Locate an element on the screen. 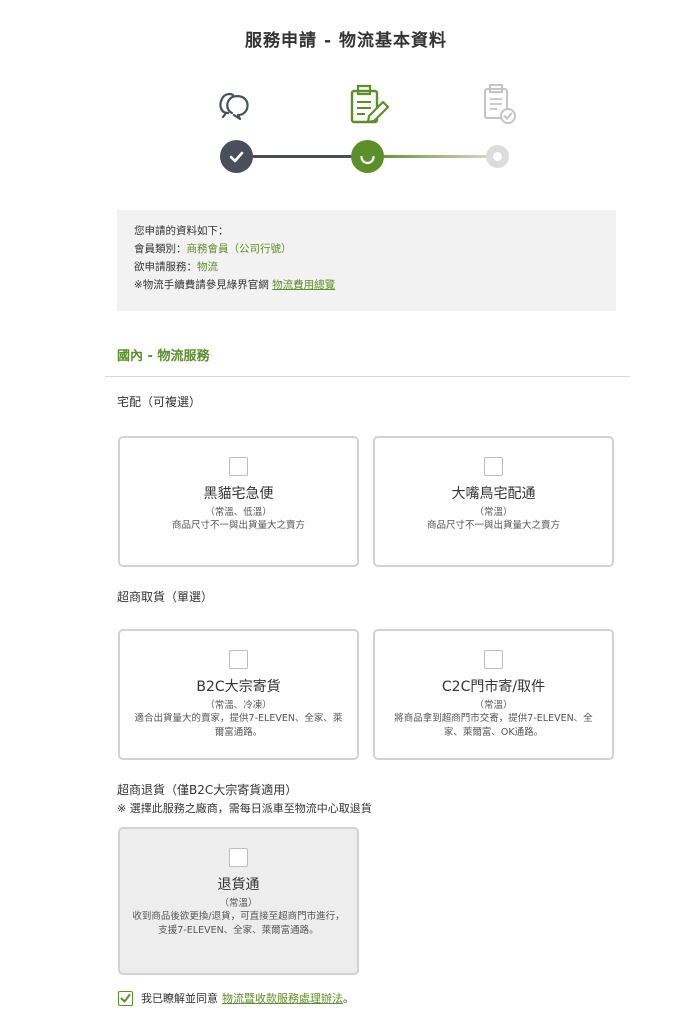  loading-arc-icon is located at coordinates (367, 160).